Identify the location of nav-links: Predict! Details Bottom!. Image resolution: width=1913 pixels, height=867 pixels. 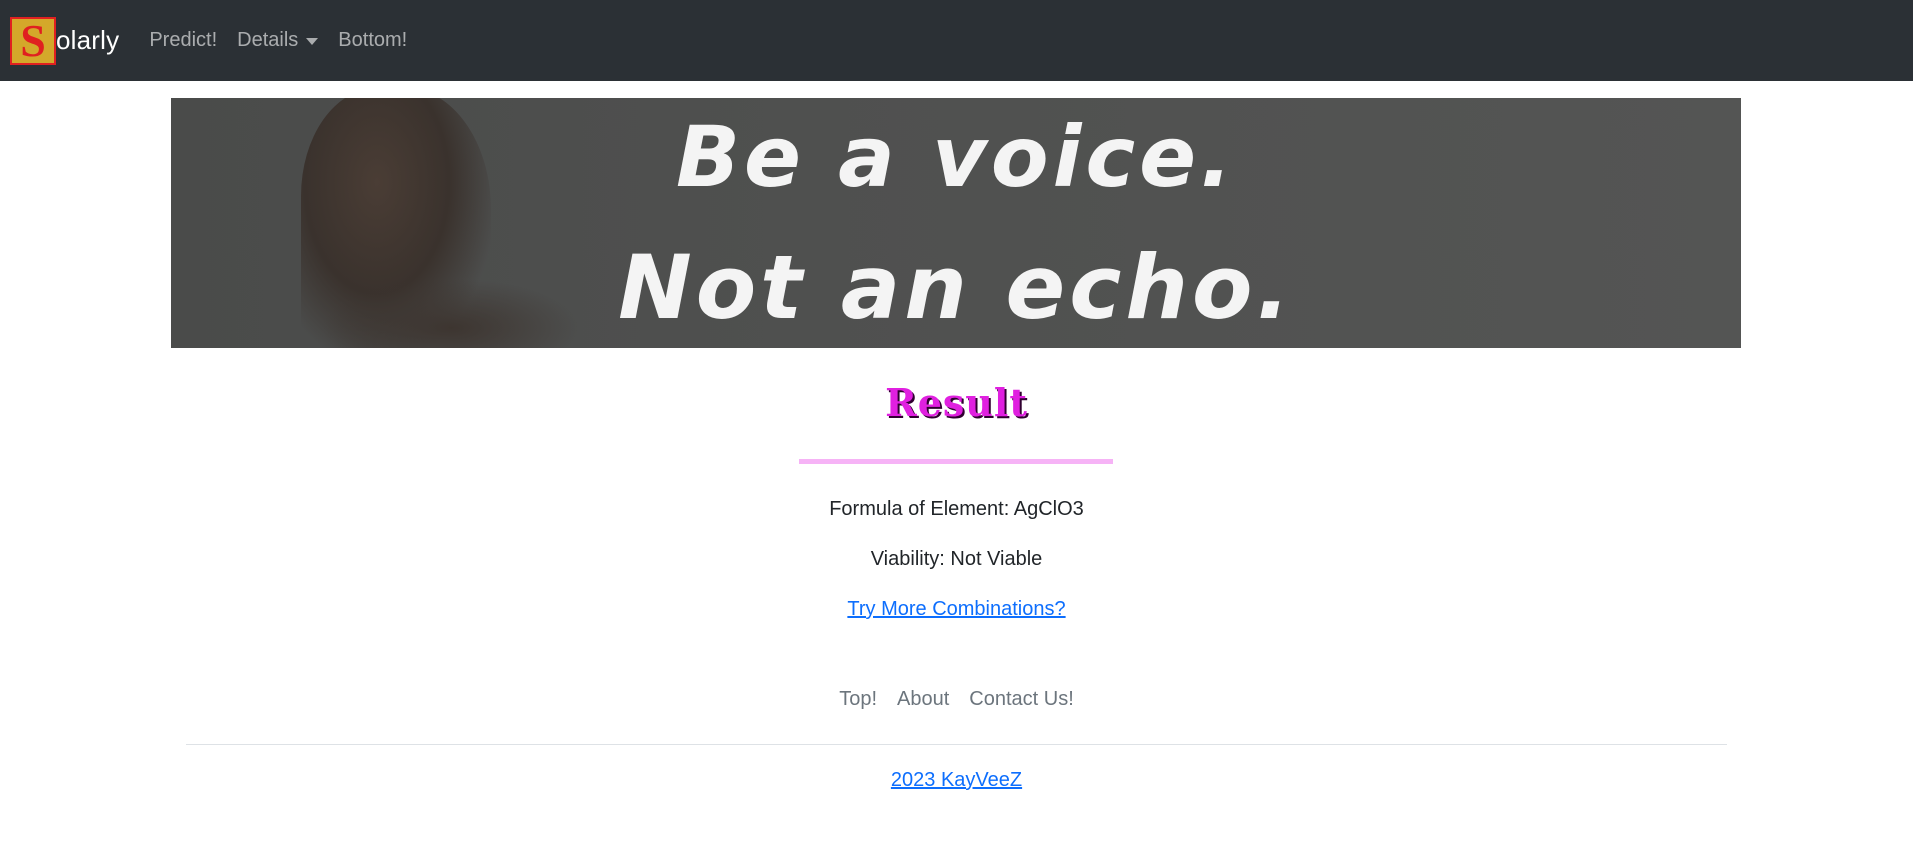
(278, 40).